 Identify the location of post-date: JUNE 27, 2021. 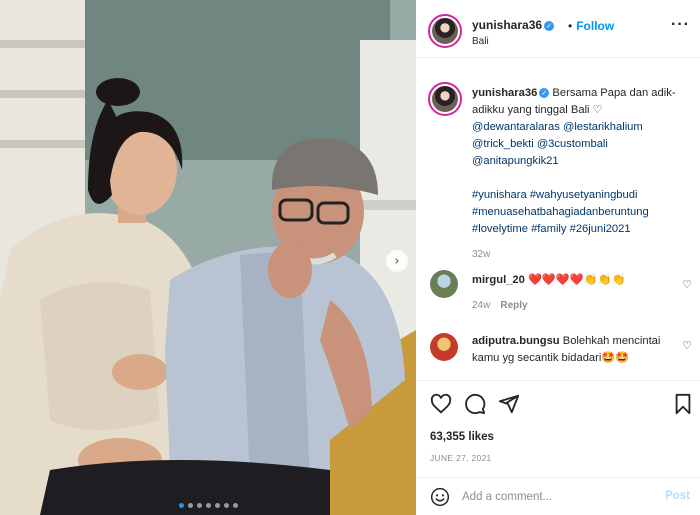
(461, 458).